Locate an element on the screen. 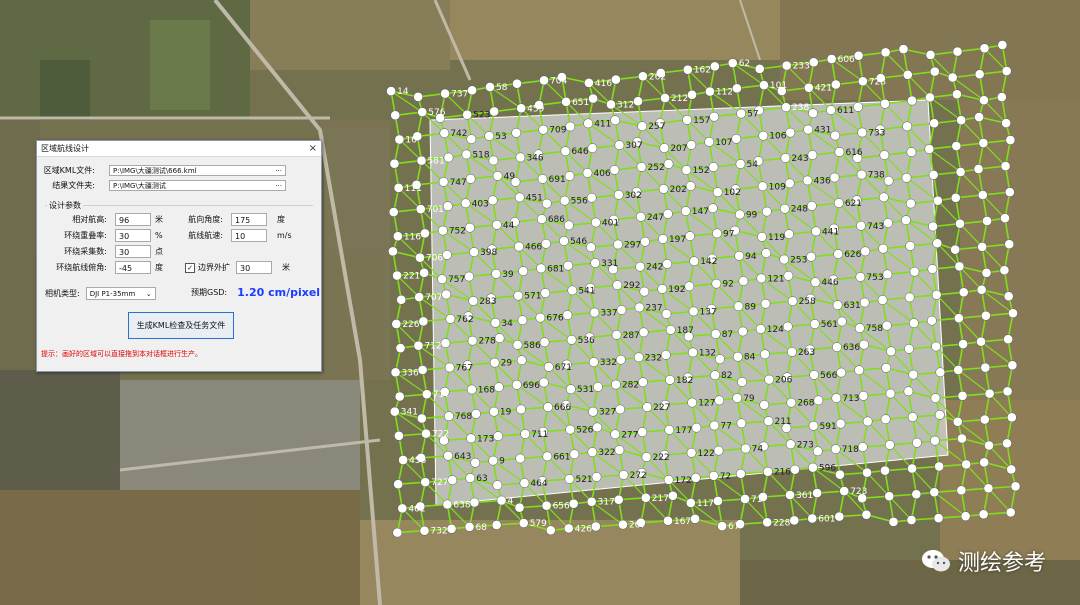 The height and width of the screenshot is (605, 1080). close-icon: × is located at coordinates (313, 148).